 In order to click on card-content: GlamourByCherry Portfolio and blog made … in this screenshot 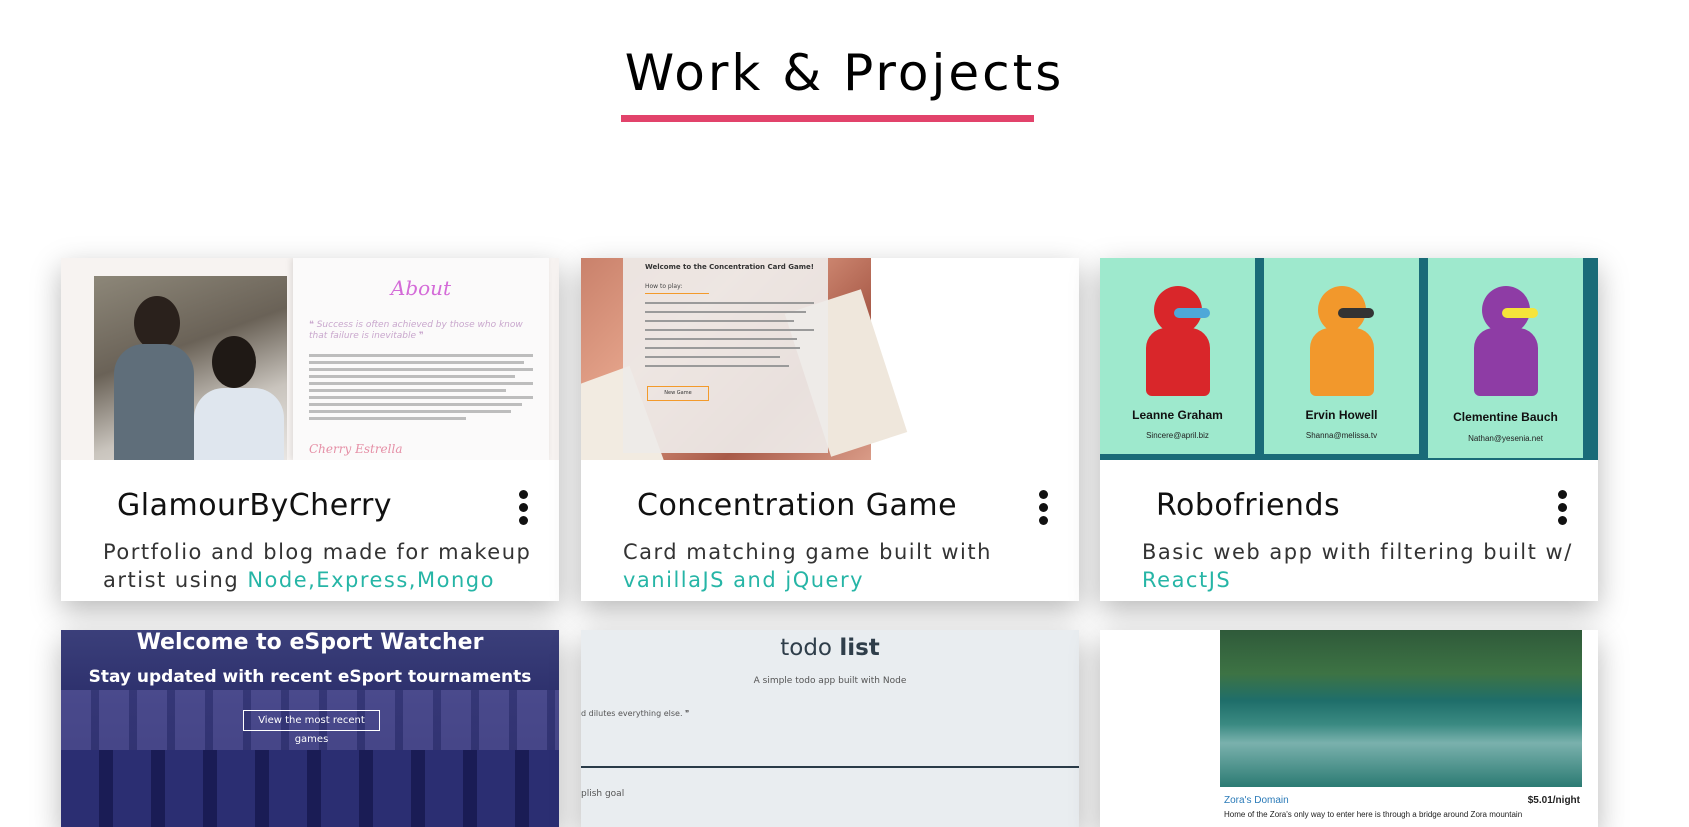, I will do `click(310, 530)`.